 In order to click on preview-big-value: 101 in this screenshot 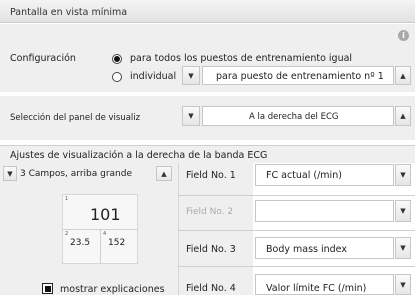, I will do `click(105, 214)`.